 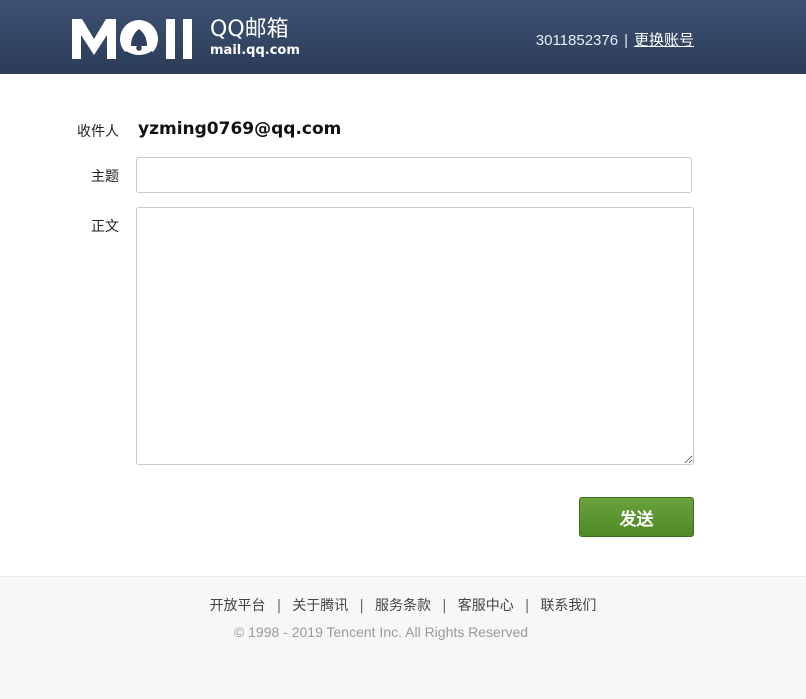 I want to click on footer-links: 开放平台 | 关于腾讯 | 服务条款 | 客服中心 | 联系我们, so click(x=403, y=605).